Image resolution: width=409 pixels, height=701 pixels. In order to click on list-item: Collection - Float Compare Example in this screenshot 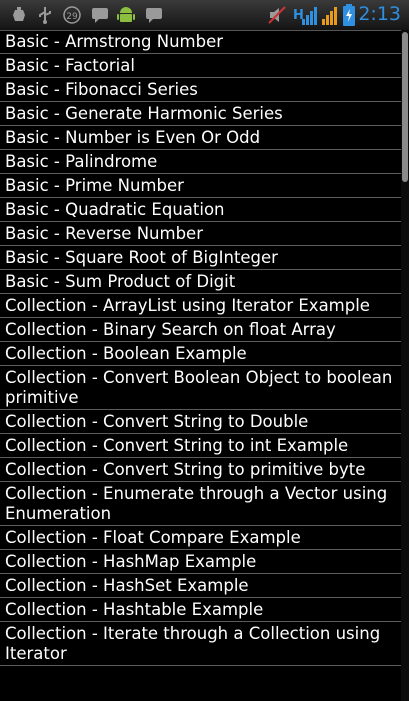, I will do `click(200, 538)`.